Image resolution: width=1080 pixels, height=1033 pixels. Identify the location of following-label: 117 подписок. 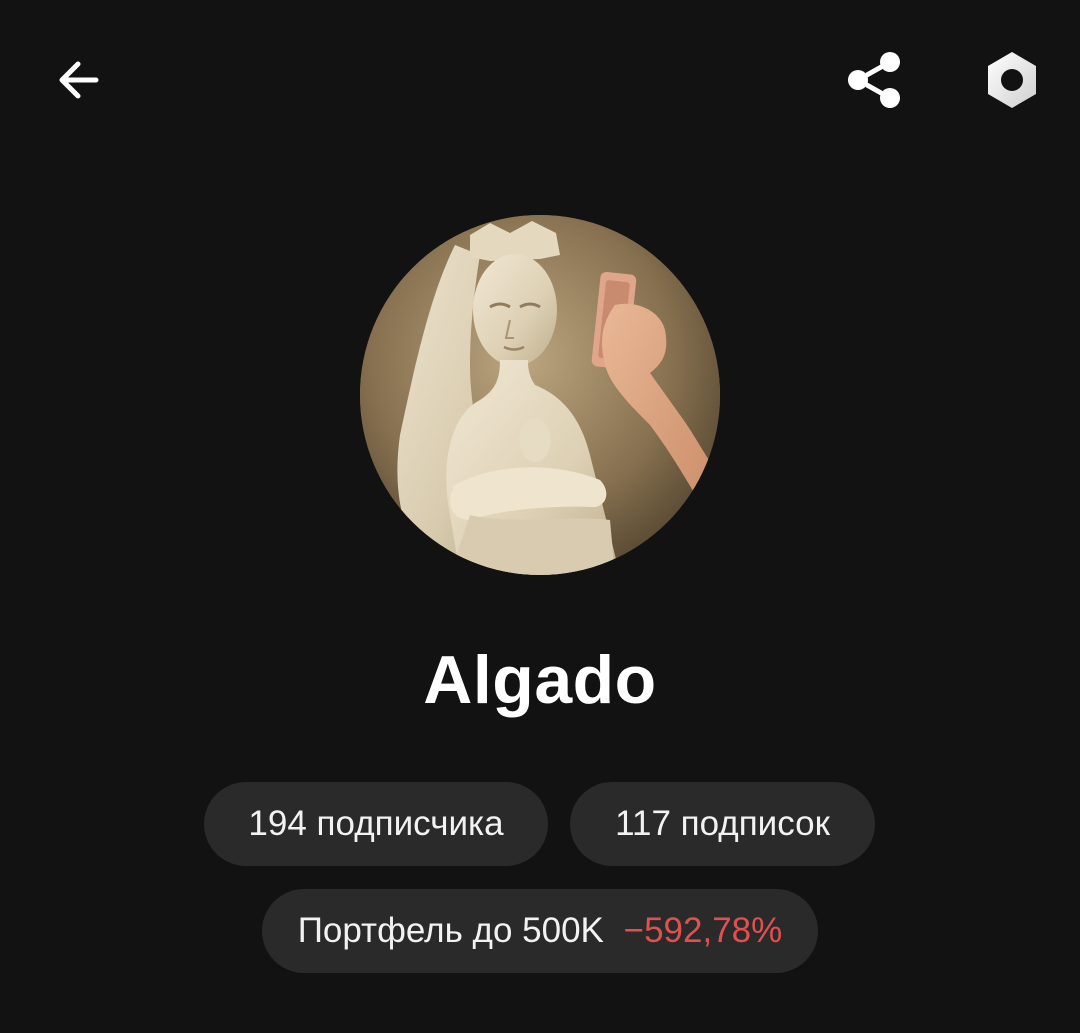
(722, 823).